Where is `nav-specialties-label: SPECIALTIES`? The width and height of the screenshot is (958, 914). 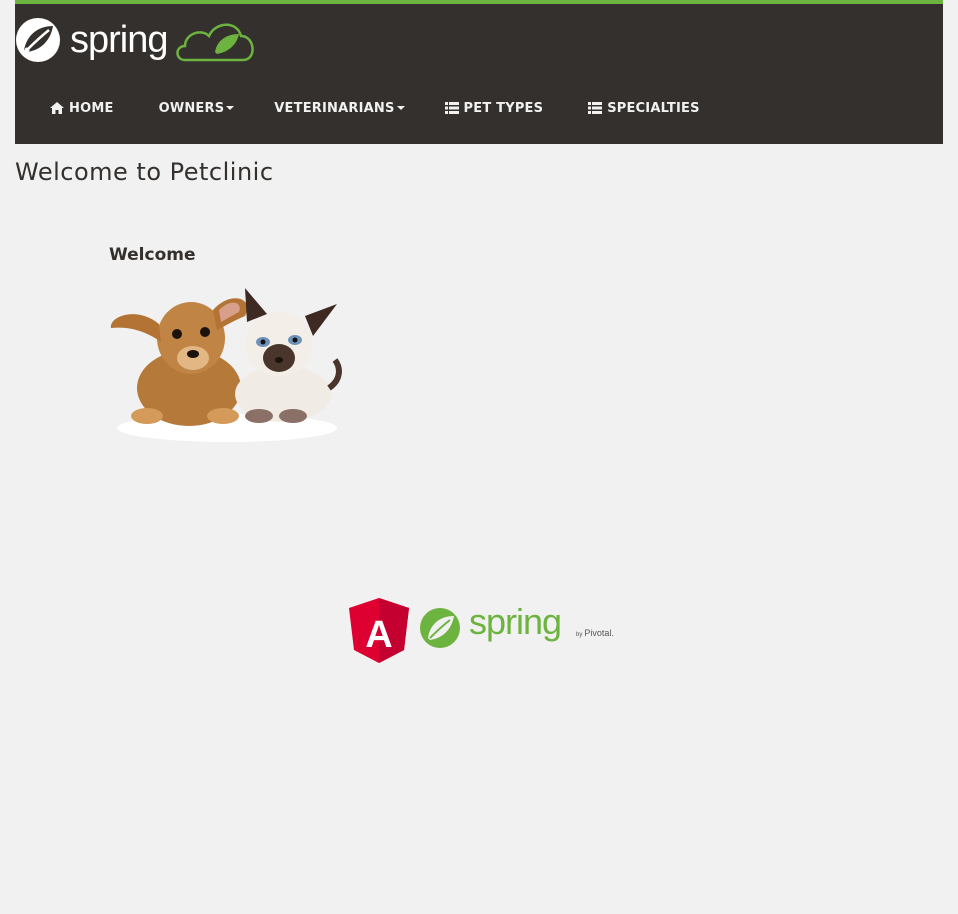
nav-specialties-label: SPECIALTIES is located at coordinates (653, 108).